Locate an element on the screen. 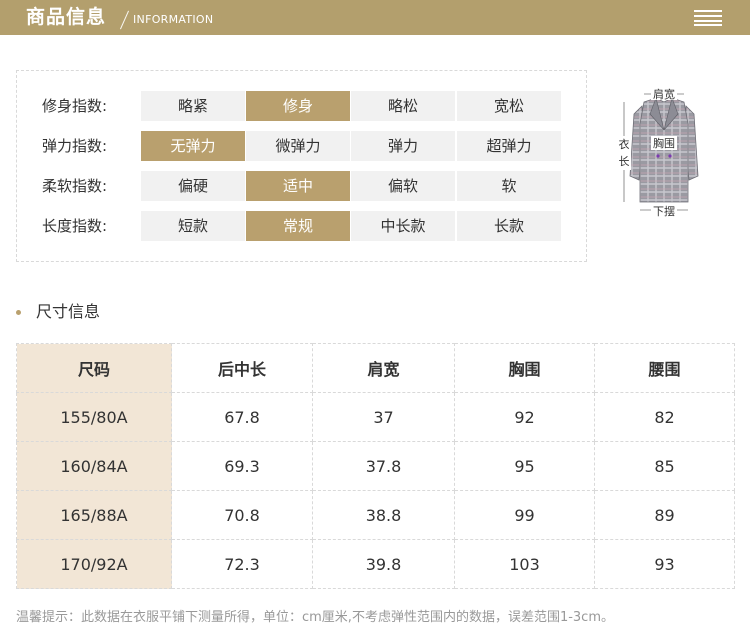  size-cell: 160/84A is located at coordinates (94, 466).